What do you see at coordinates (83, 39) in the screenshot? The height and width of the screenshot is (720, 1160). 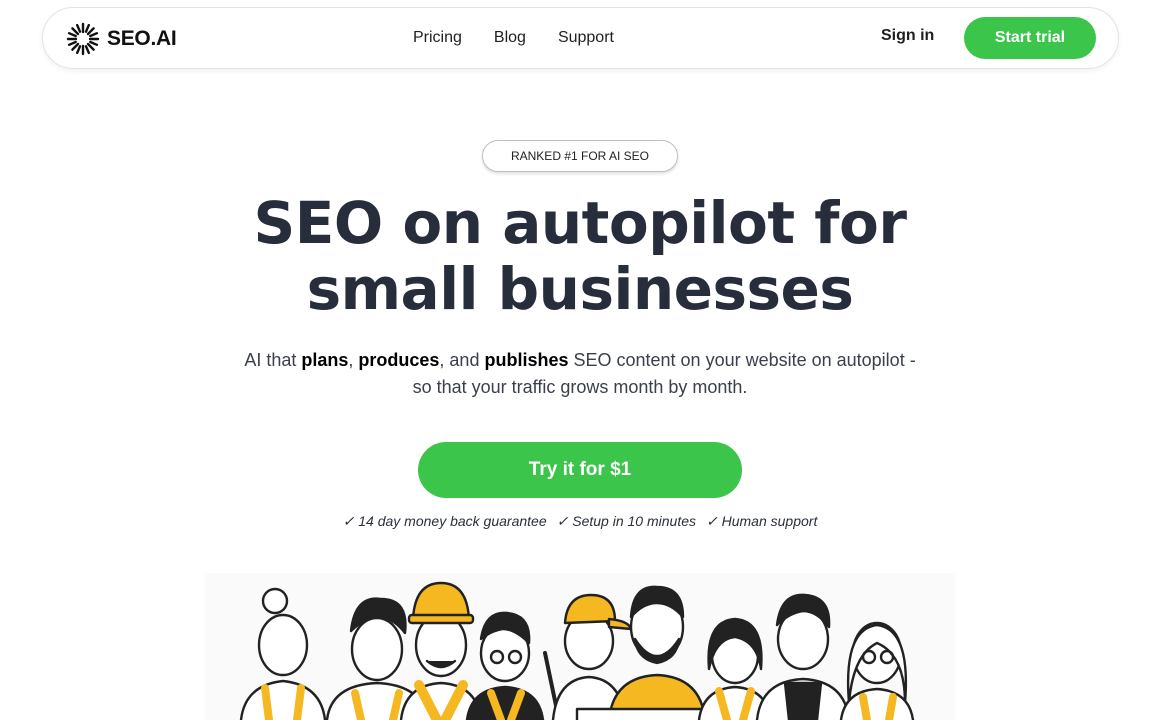 I see `sunburst-logo-icon` at bounding box center [83, 39].